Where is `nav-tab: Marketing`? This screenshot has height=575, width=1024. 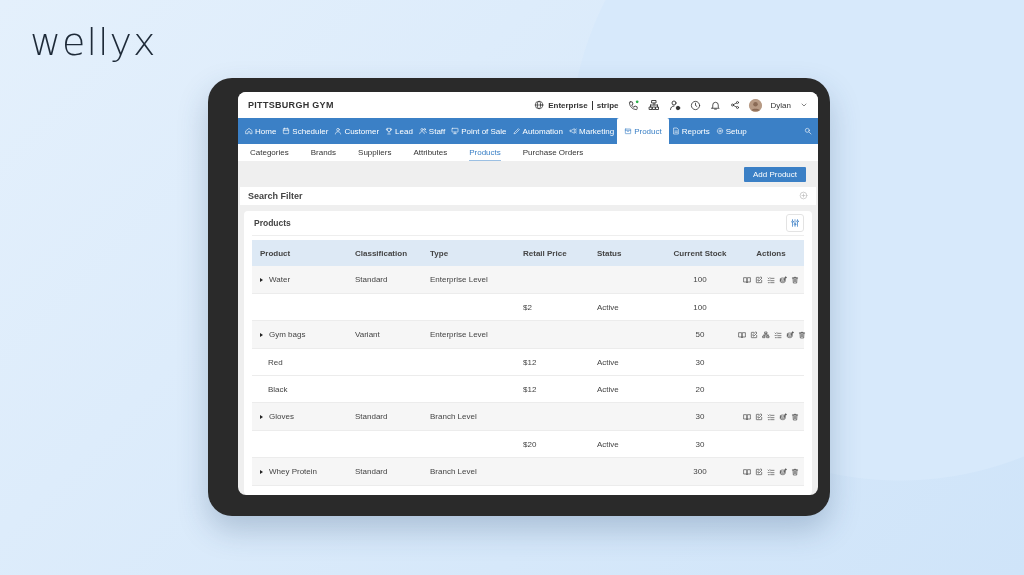 nav-tab: Marketing is located at coordinates (592, 131).